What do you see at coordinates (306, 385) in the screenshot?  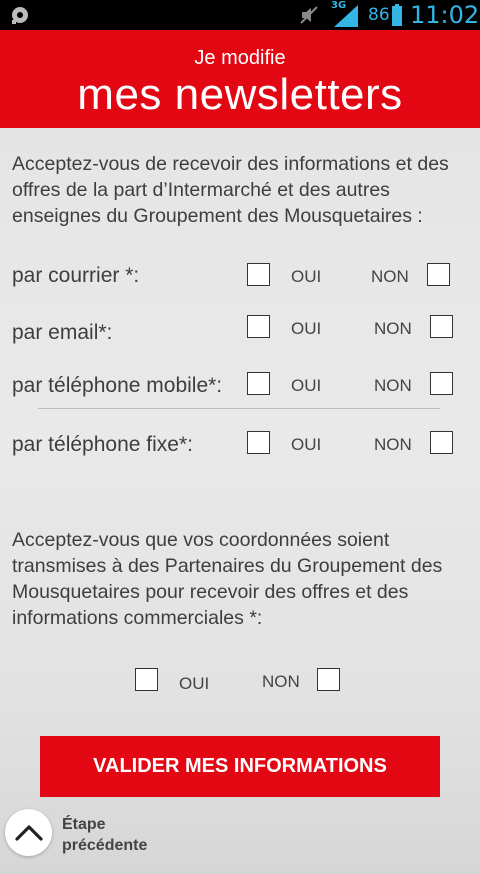 I see `mobile-oui-label: OUI` at bounding box center [306, 385].